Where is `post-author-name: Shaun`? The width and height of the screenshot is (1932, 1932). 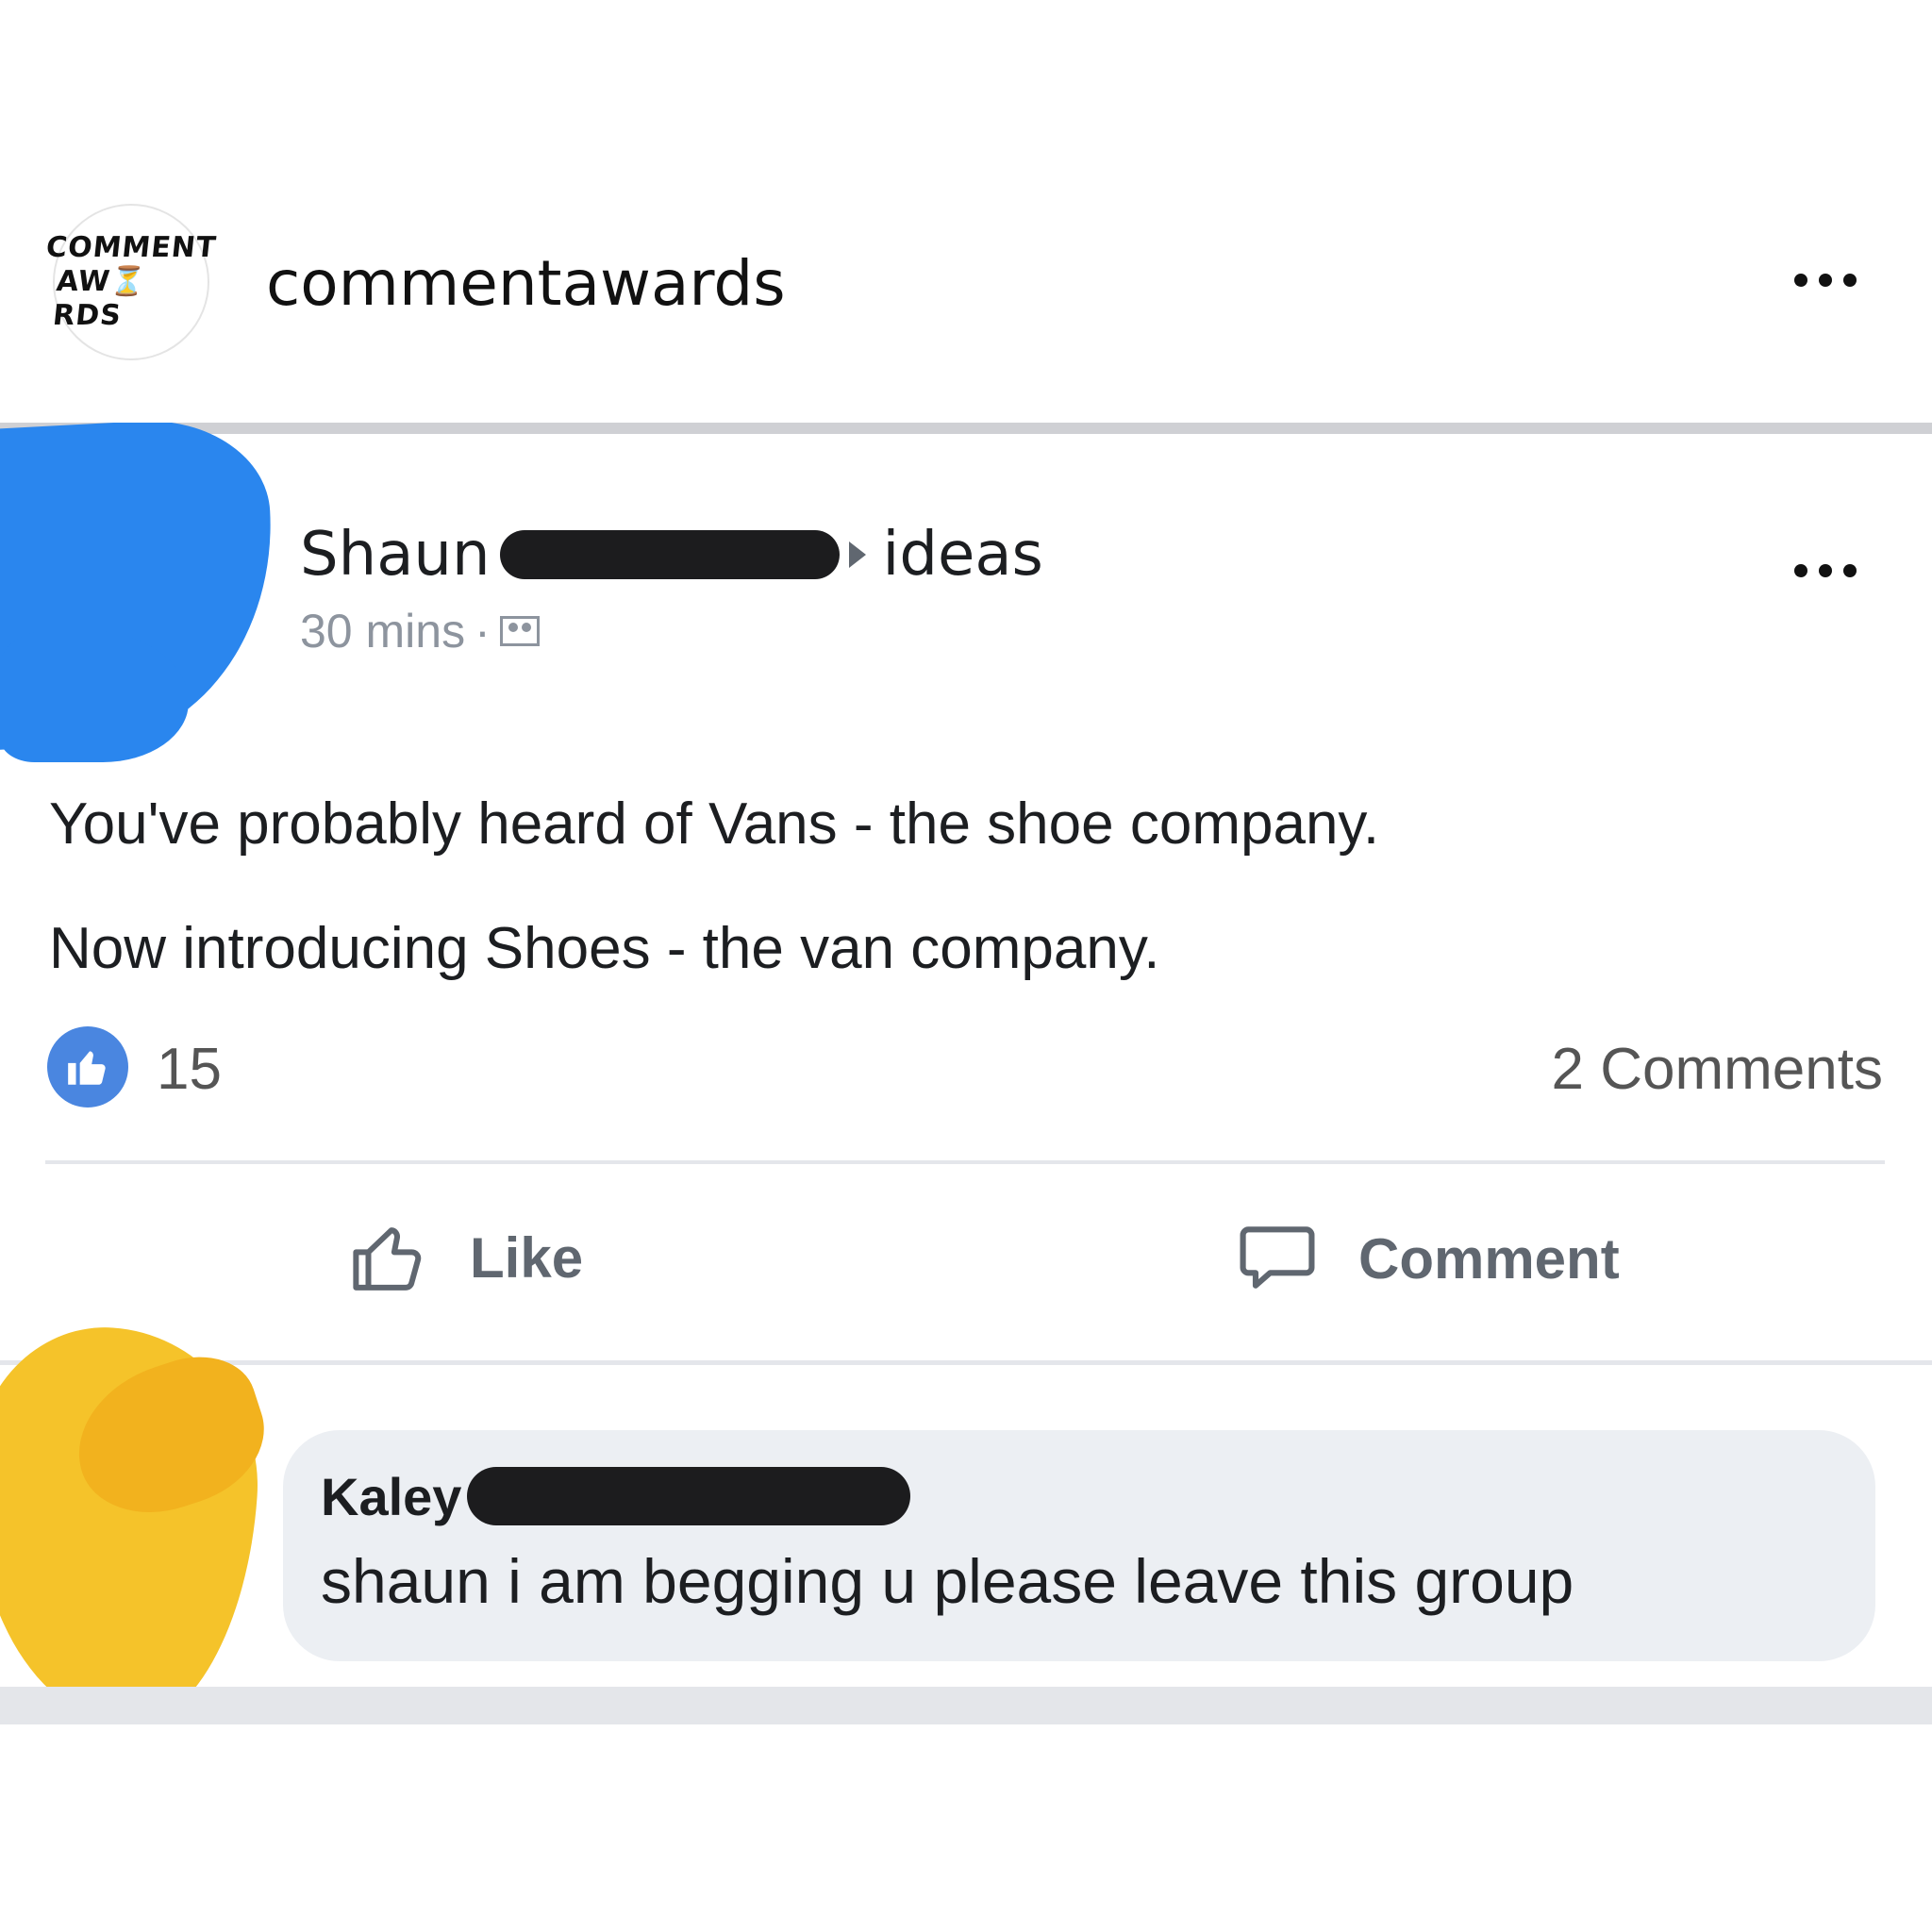 post-author-name: Shaun is located at coordinates (396, 555).